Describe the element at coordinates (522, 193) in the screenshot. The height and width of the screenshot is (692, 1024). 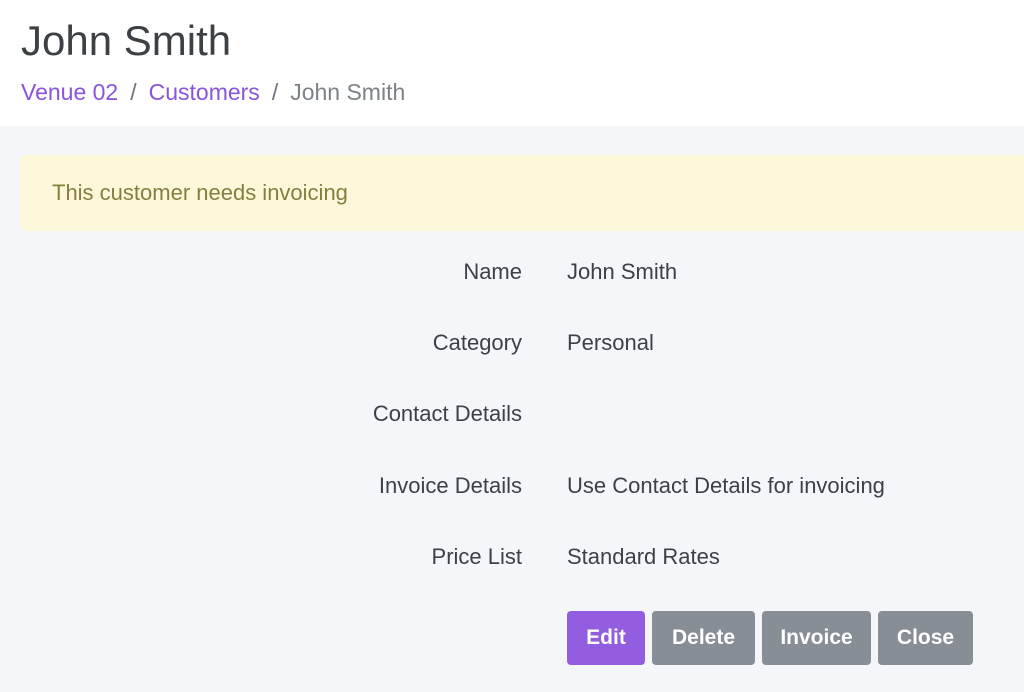
I see `invoice-alert: This customer needs invoicing` at that location.